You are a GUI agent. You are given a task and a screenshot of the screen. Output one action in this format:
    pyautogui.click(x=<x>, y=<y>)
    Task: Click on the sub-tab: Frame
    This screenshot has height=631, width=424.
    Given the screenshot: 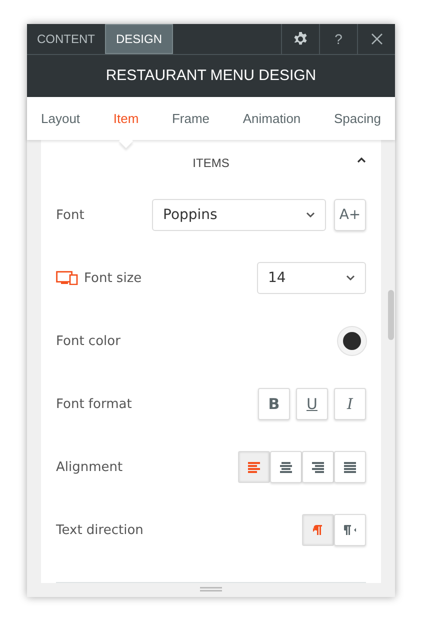 What is the action you would take?
    pyautogui.click(x=191, y=118)
    